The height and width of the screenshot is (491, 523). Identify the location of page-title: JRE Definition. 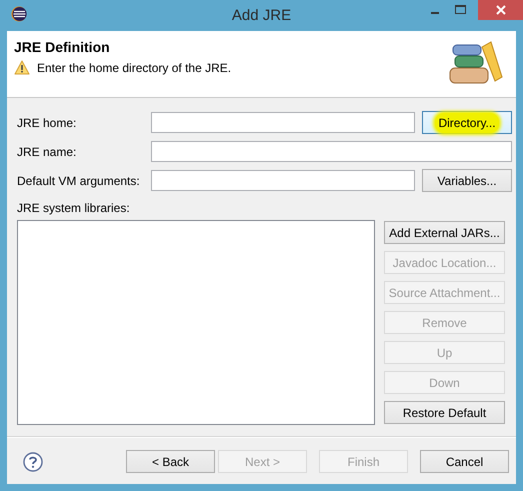
(62, 47).